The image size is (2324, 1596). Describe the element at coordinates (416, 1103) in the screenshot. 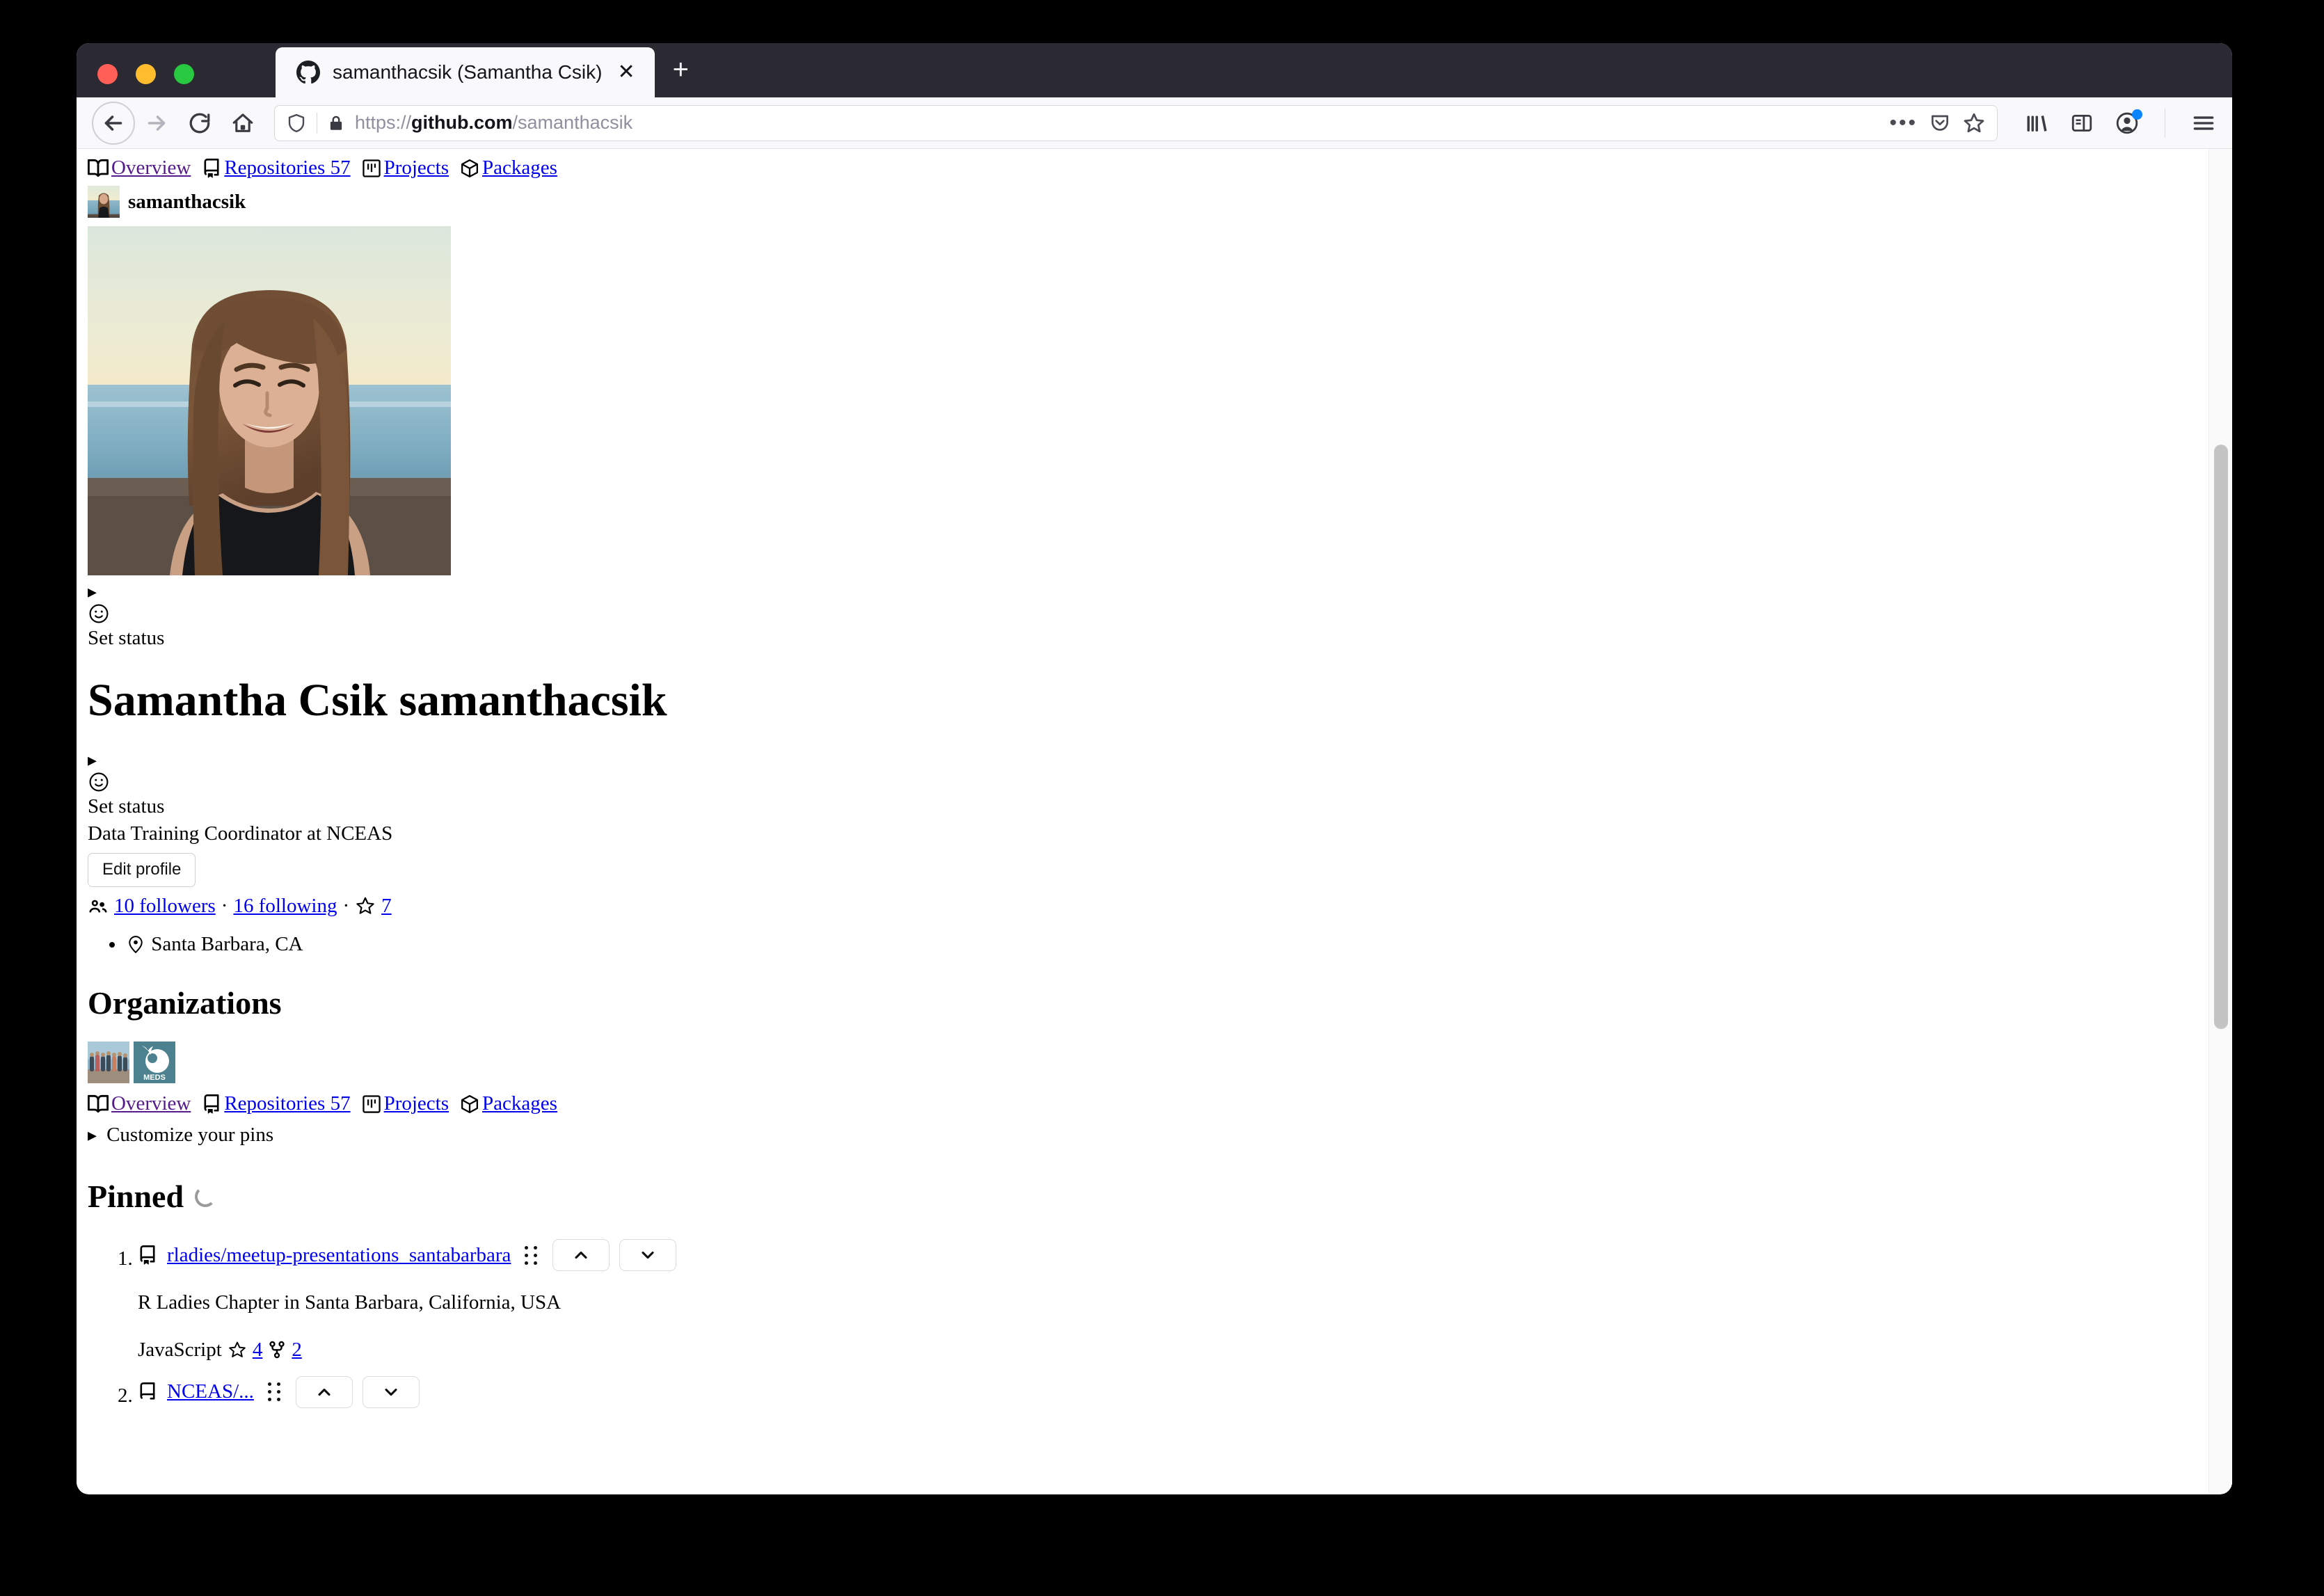

I see `nav-projects-link-2: Projects` at that location.